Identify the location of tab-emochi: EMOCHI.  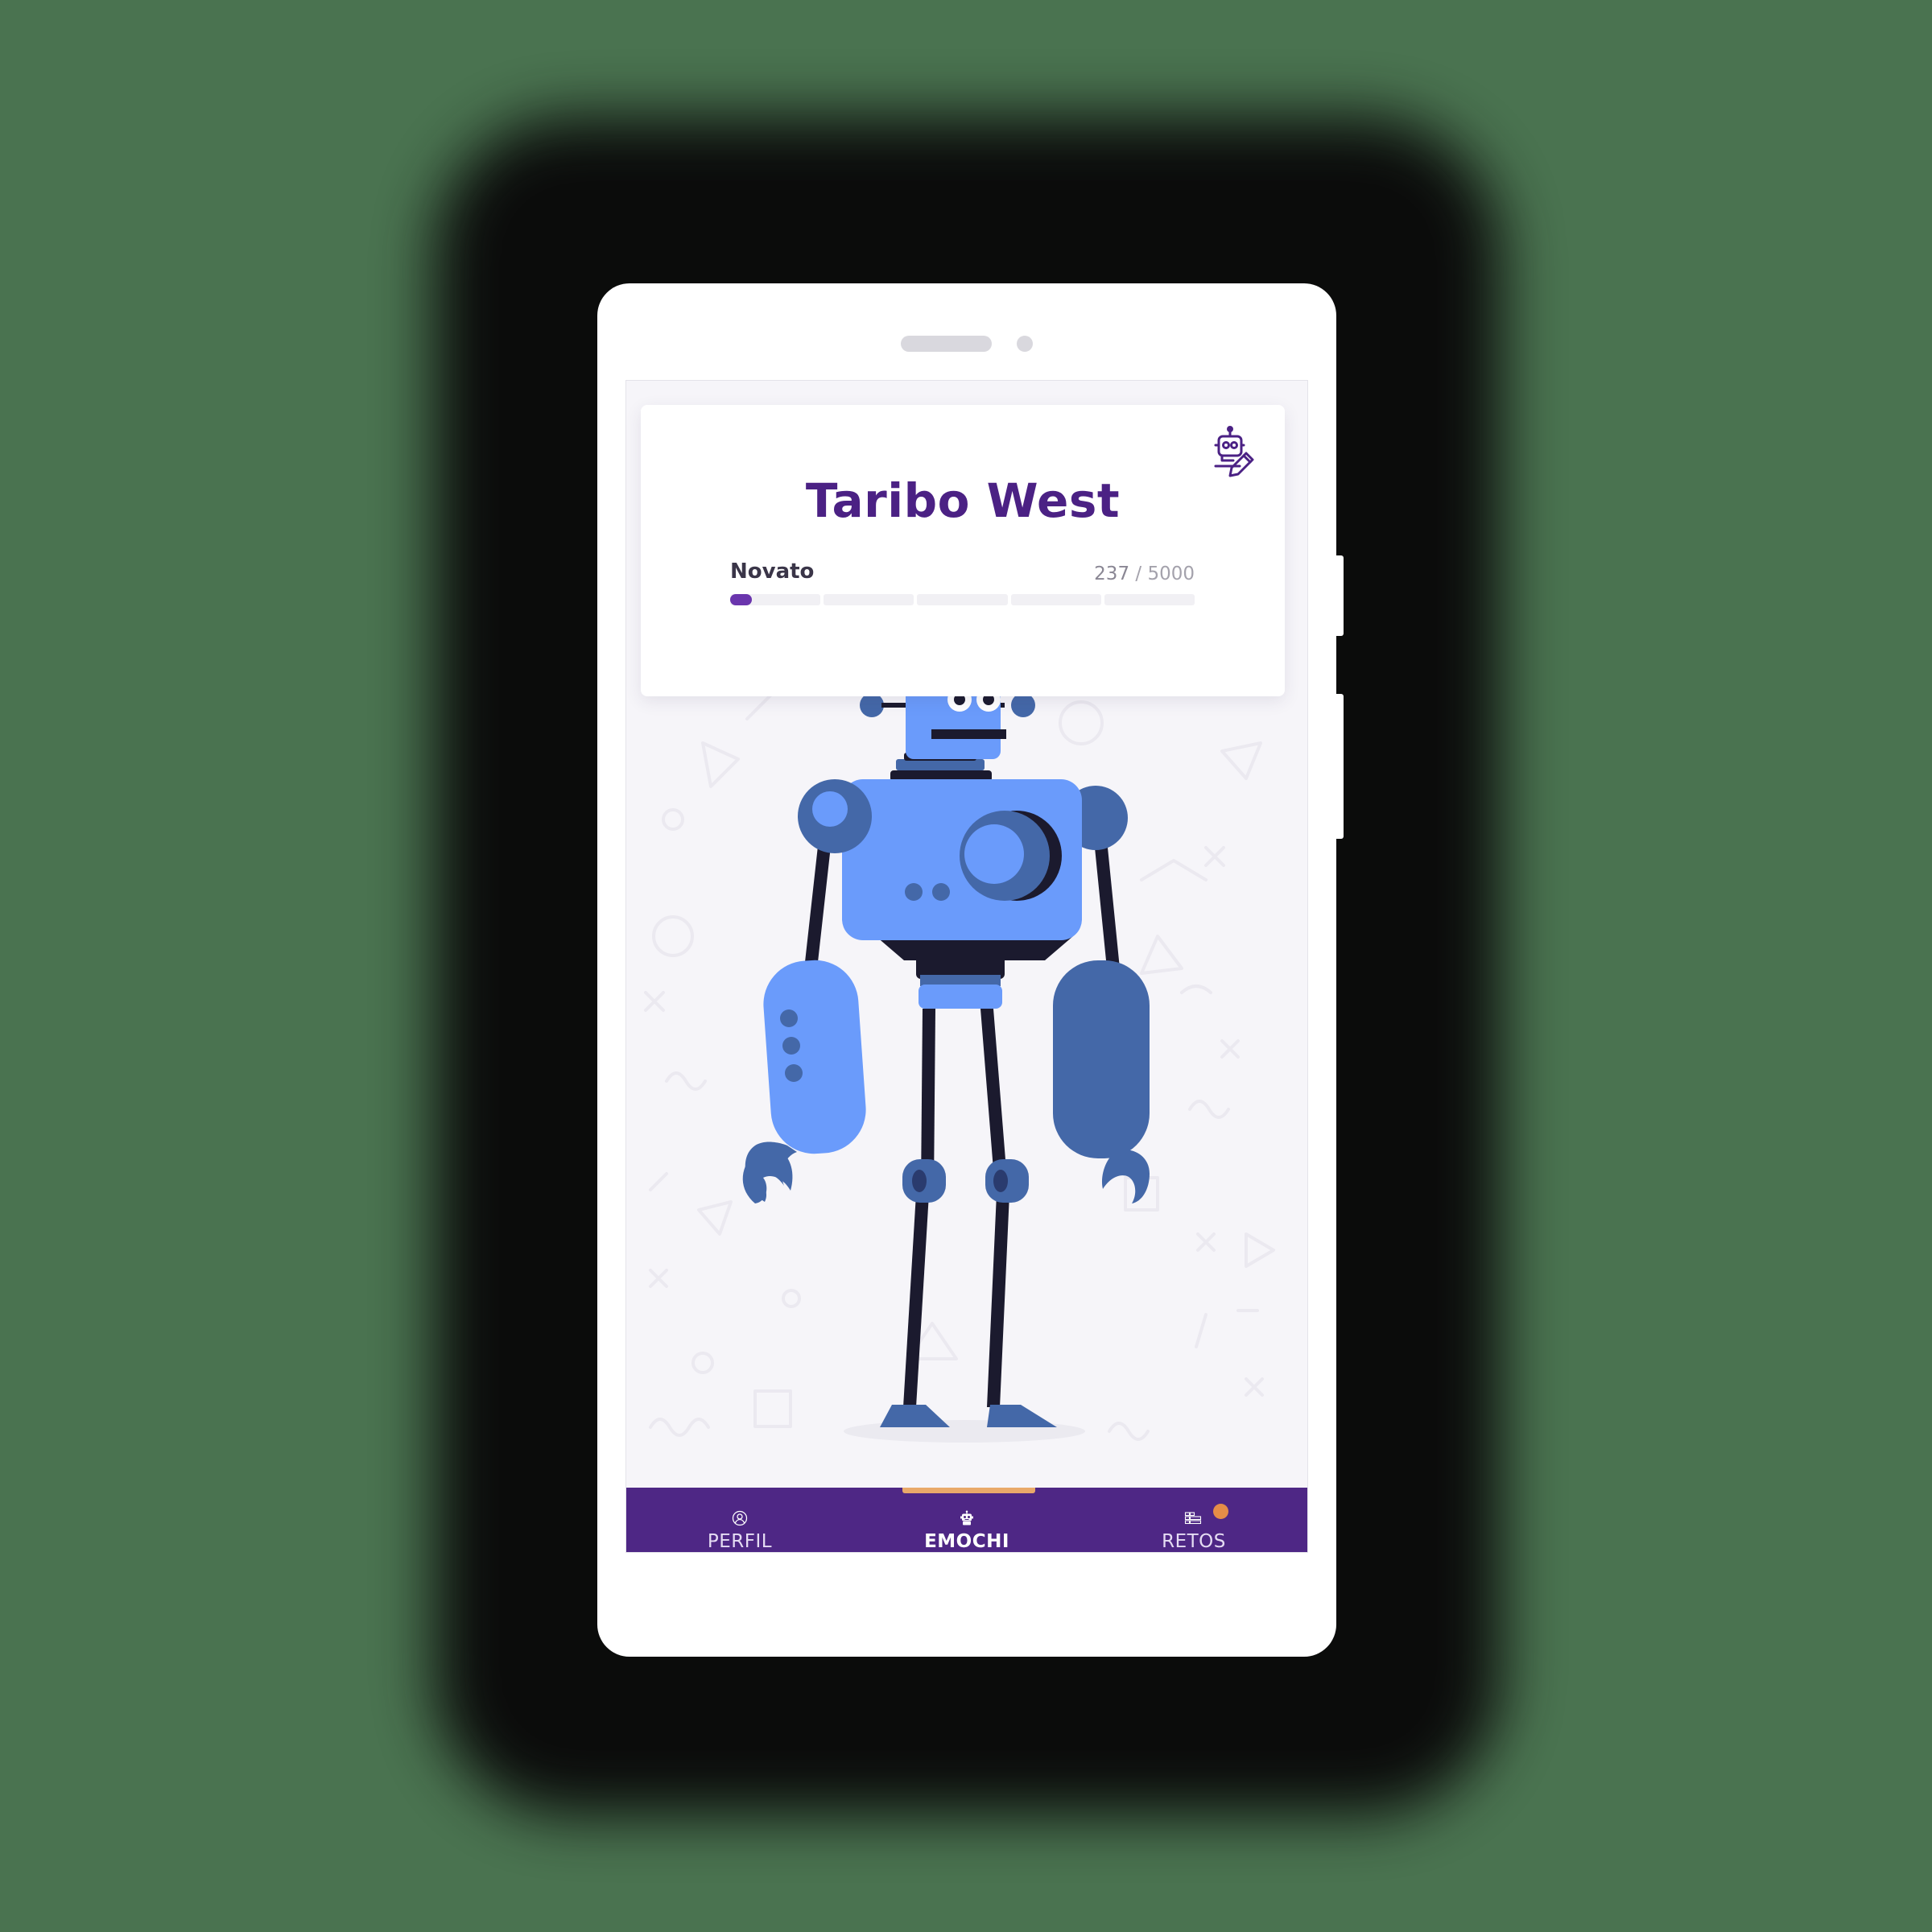
(966, 1520).